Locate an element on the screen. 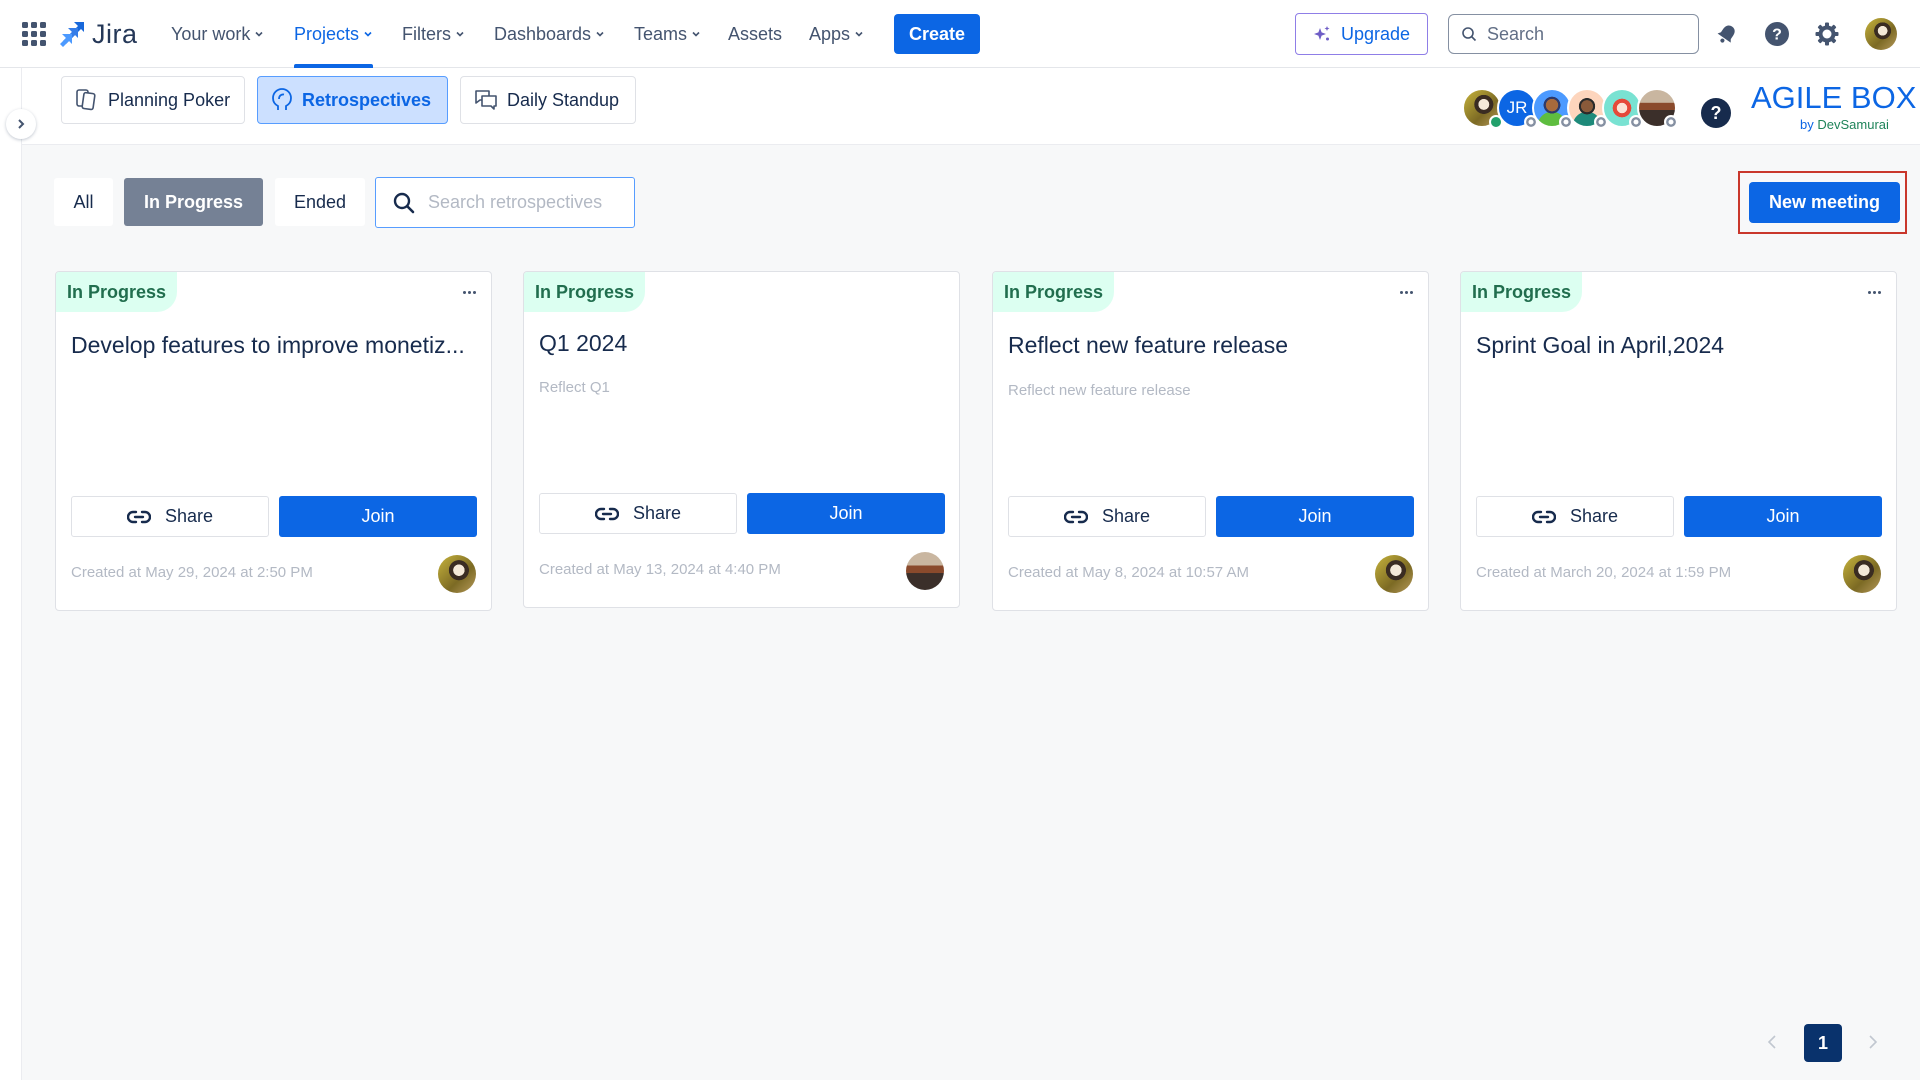 This screenshot has height=1080, width=1920. previous-page-button is located at coordinates (1772, 1042).